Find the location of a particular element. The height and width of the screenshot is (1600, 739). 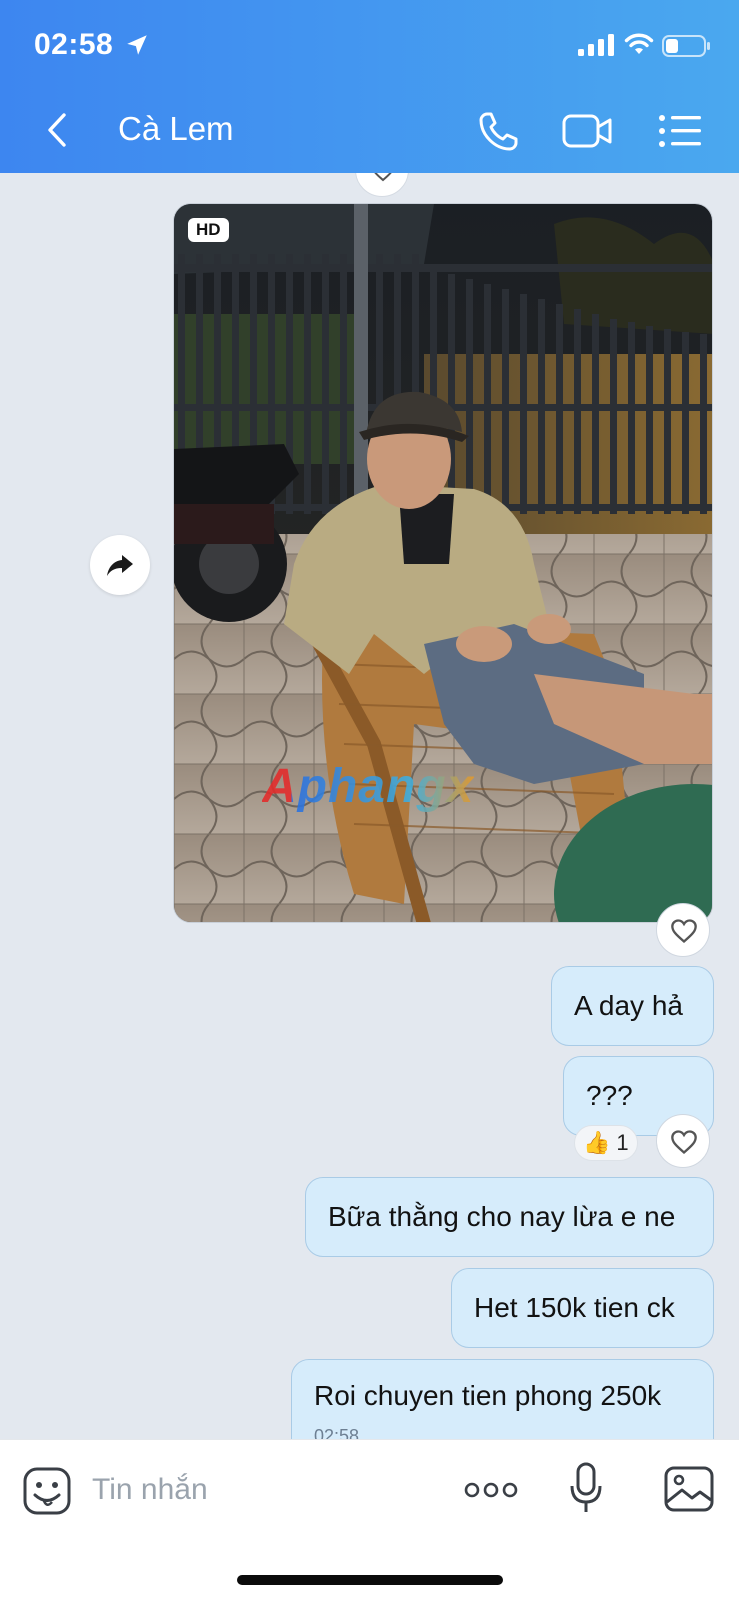

share-arrow-icon is located at coordinates (120, 565).